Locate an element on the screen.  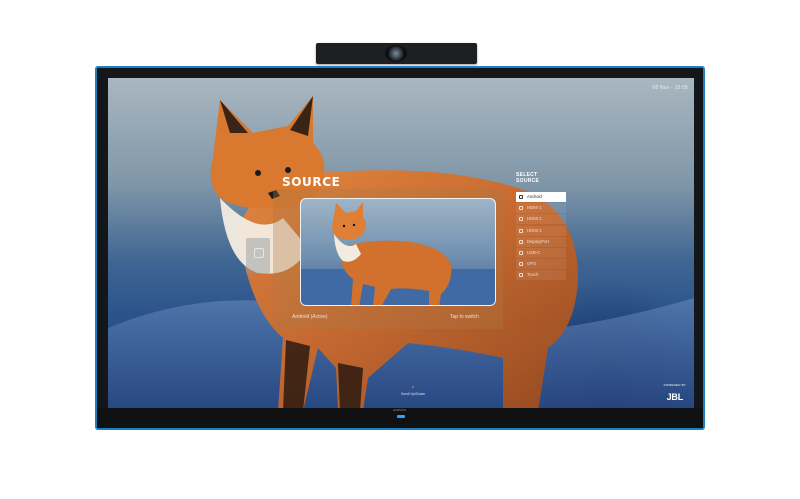
camera-lens-icon is located at coordinates (396, 53).